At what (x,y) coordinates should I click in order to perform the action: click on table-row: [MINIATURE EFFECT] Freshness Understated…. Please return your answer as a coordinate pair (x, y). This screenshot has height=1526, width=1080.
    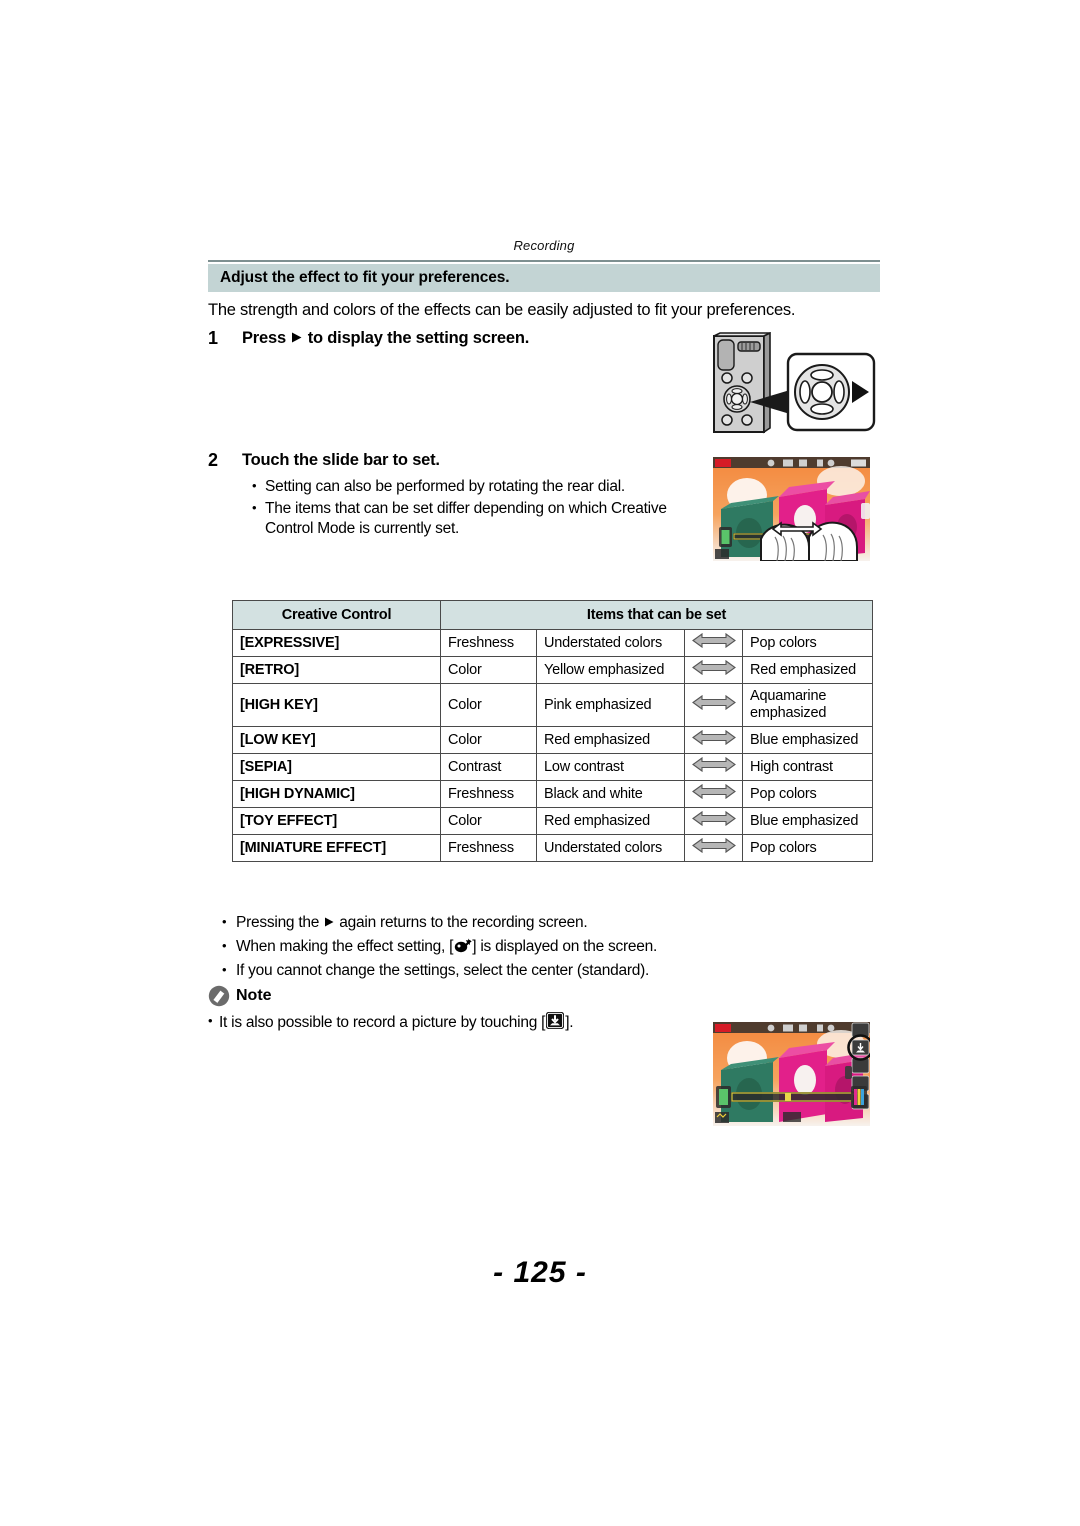
    Looking at the image, I should click on (552, 848).